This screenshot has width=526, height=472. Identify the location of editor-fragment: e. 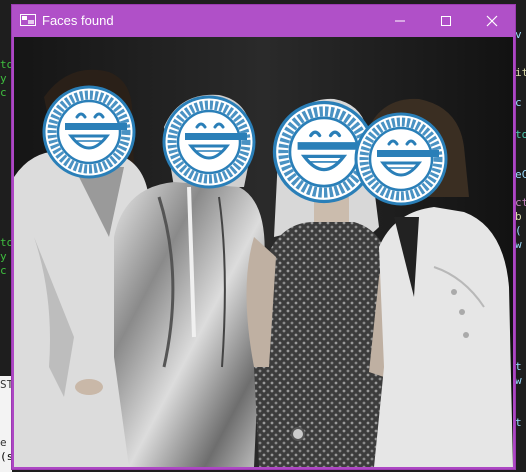
(3, 442).